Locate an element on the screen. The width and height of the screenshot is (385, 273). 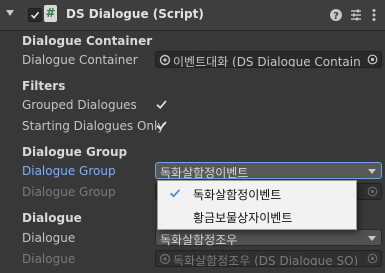
dialogue-container-field: 이벤트대화 (DS Dialogue Container SO) is located at coordinates (268, 59).